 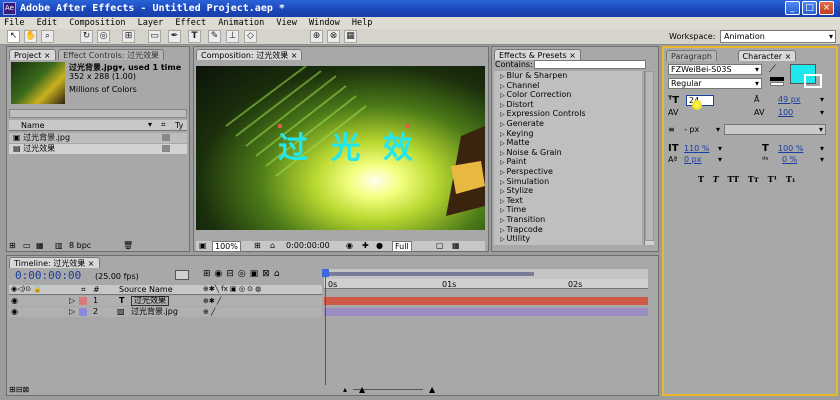 I want to click on effect-category: Color Correction, so click(x=568, y=95).